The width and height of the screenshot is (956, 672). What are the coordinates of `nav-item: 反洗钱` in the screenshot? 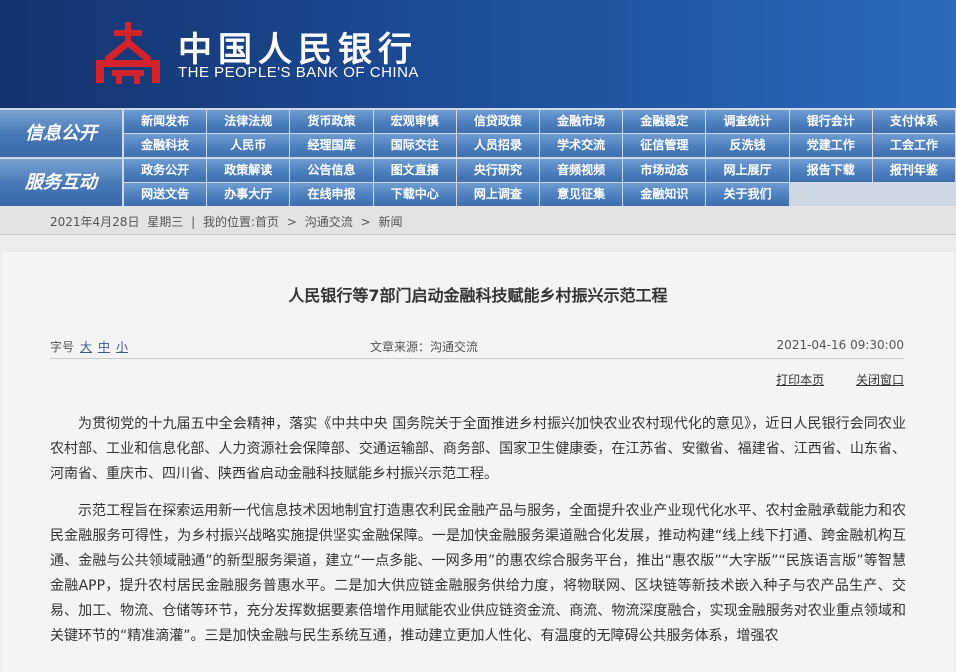 It's located at (747, 145).